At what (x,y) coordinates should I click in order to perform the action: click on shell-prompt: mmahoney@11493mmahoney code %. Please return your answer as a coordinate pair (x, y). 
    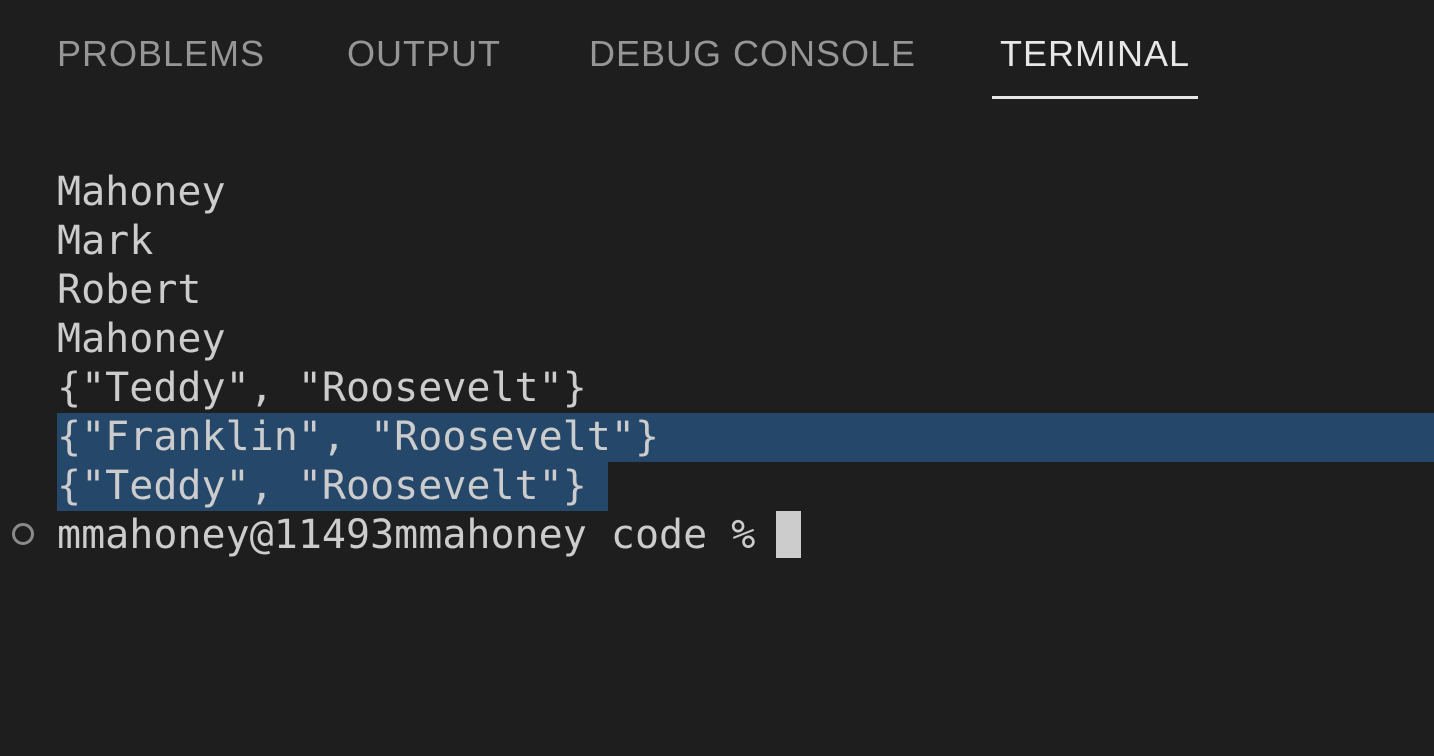
    Looking at the image, I should click on (418, 535).